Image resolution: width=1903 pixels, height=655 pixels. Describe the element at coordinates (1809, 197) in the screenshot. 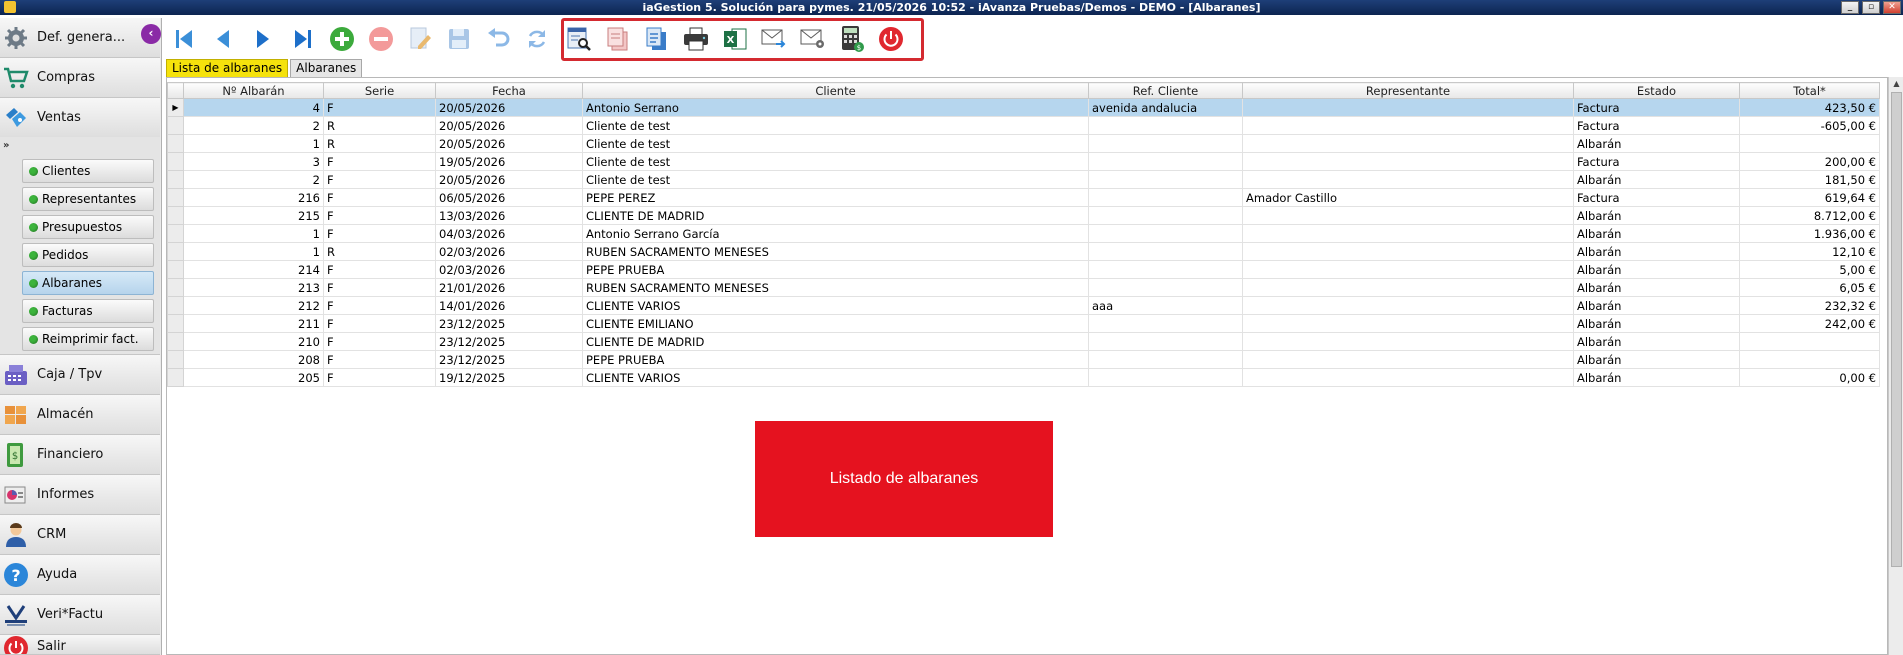

I see `cell-total: 619,64 €` at that location.